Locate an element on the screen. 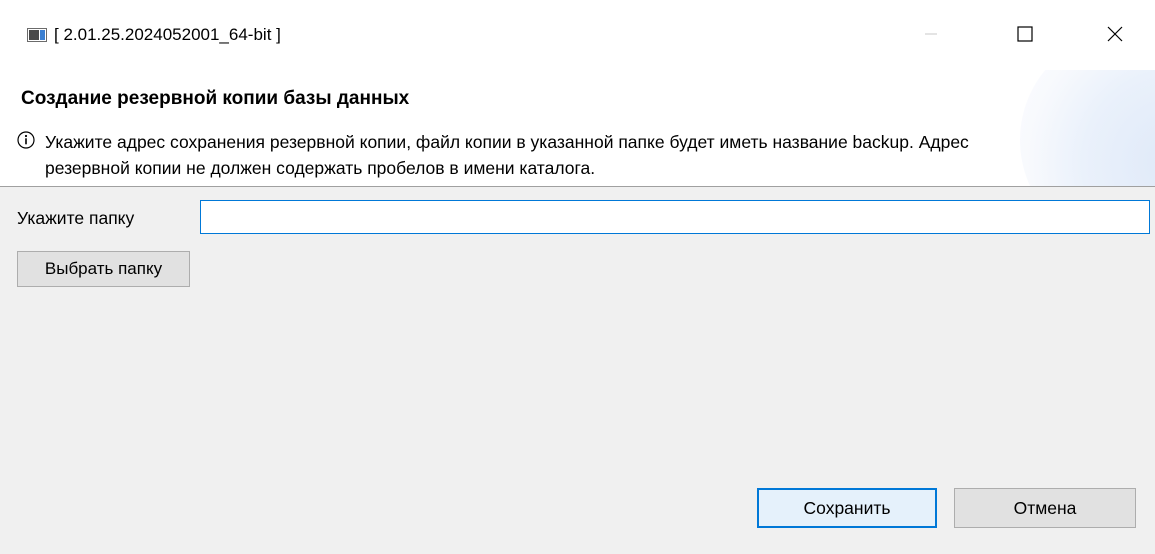 This screenshot has height=554, width=1155. maximize-icon is located at coordinates (1025, 34).